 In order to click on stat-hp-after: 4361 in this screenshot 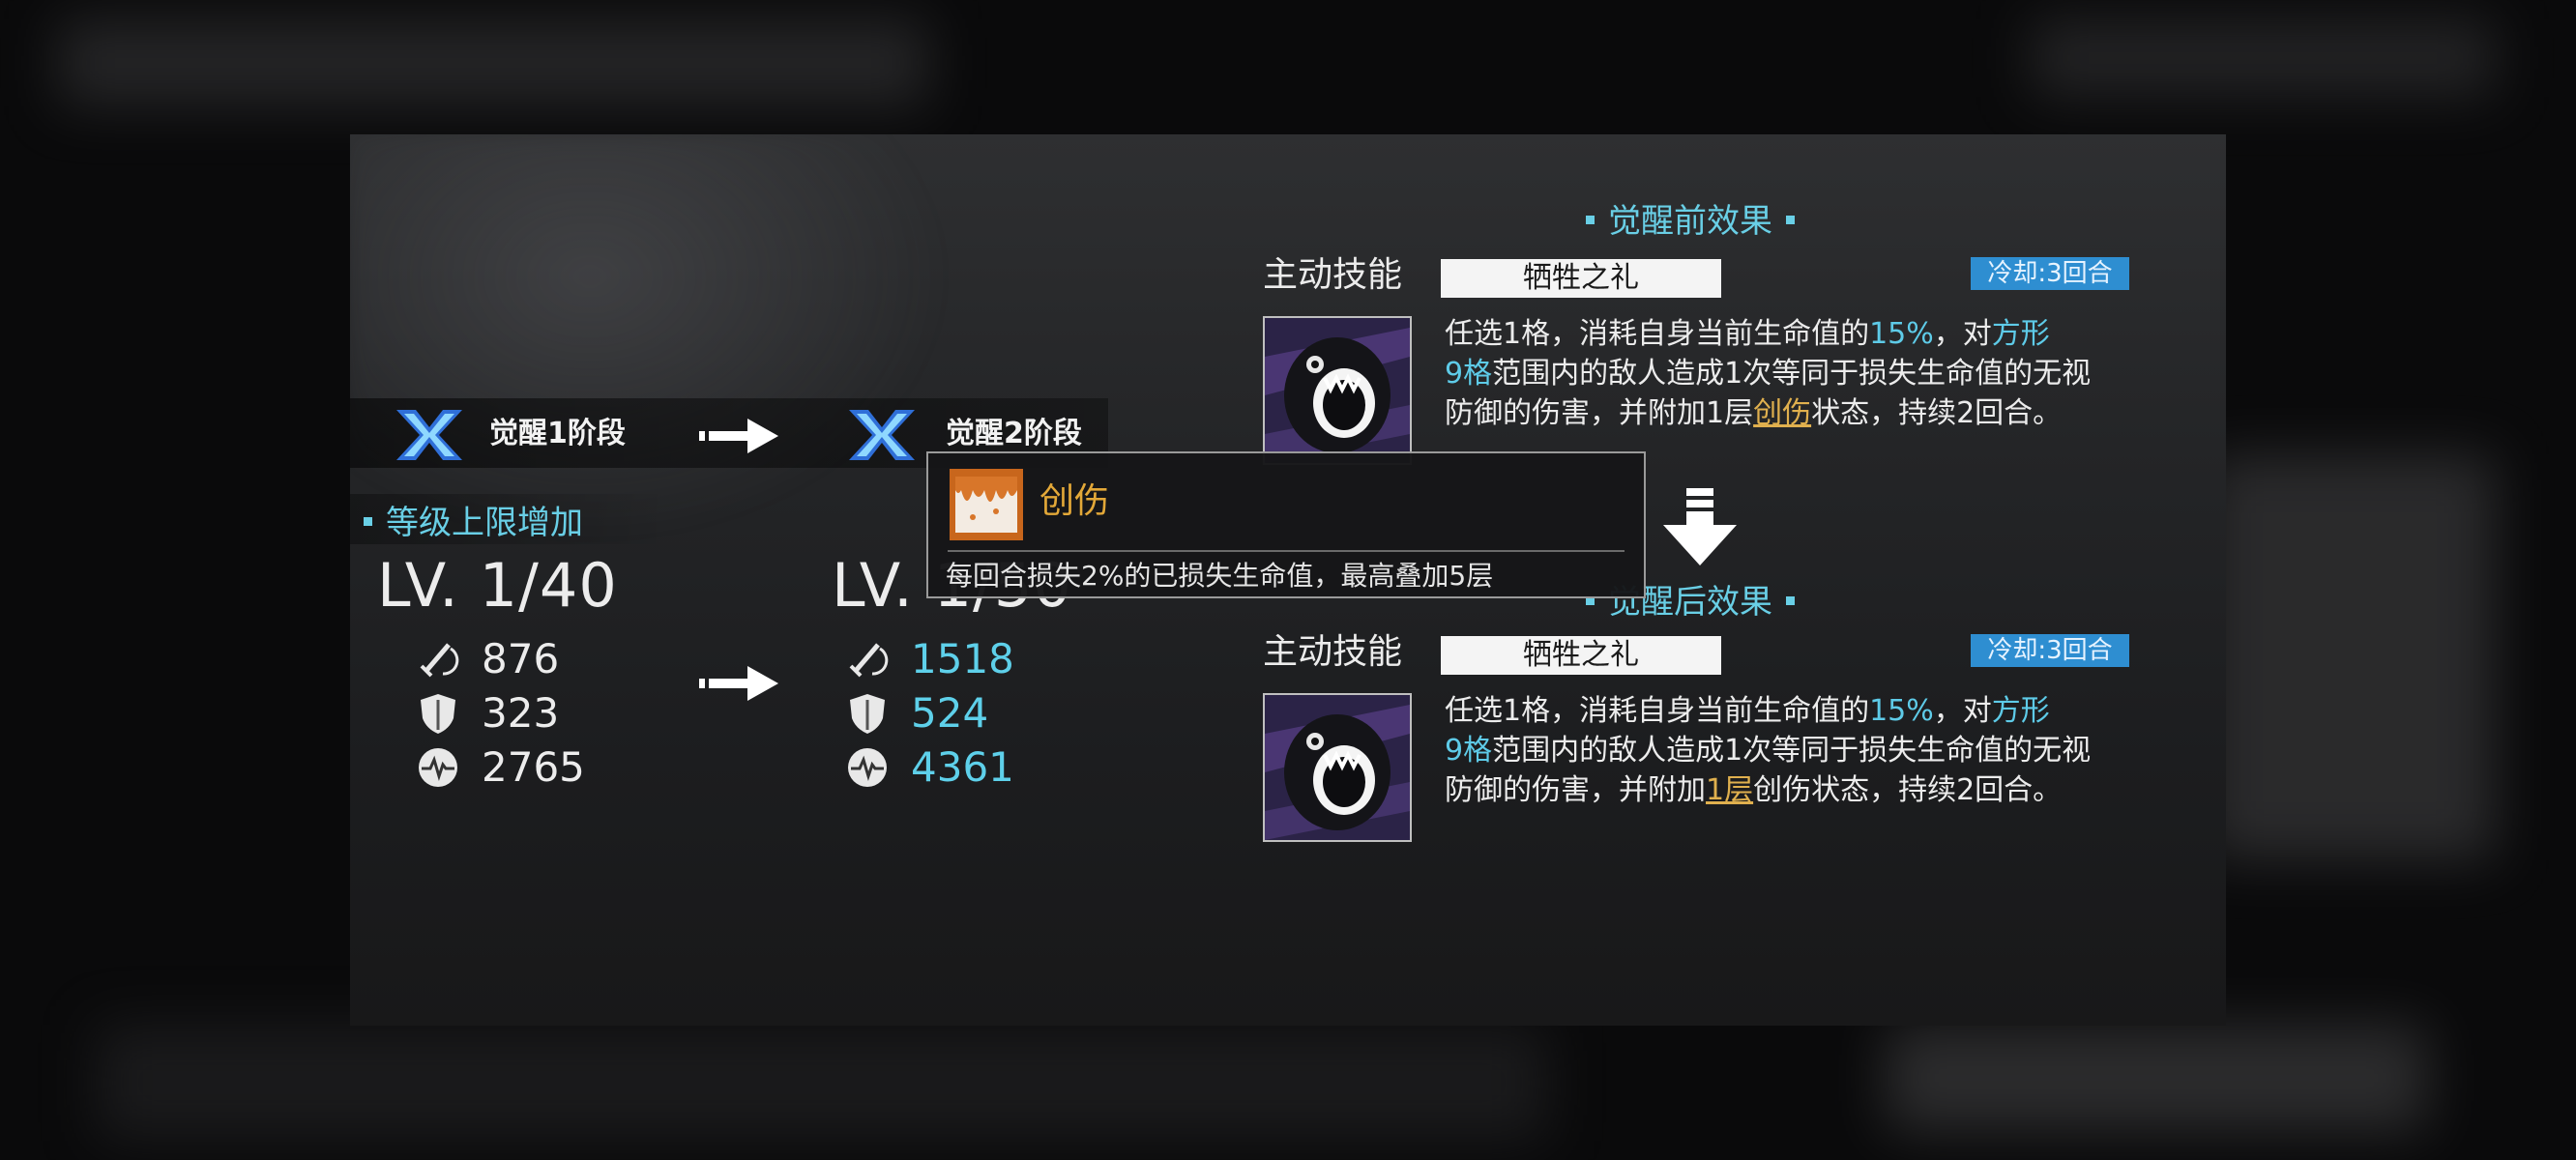, I will do `click(962, 767)`.